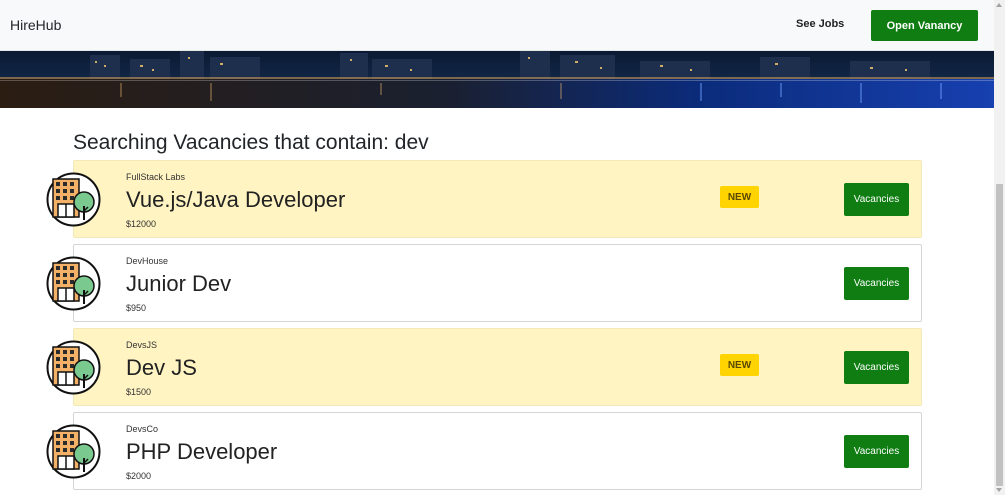  I want to click on job-salary: $1500, so click(139, 392).